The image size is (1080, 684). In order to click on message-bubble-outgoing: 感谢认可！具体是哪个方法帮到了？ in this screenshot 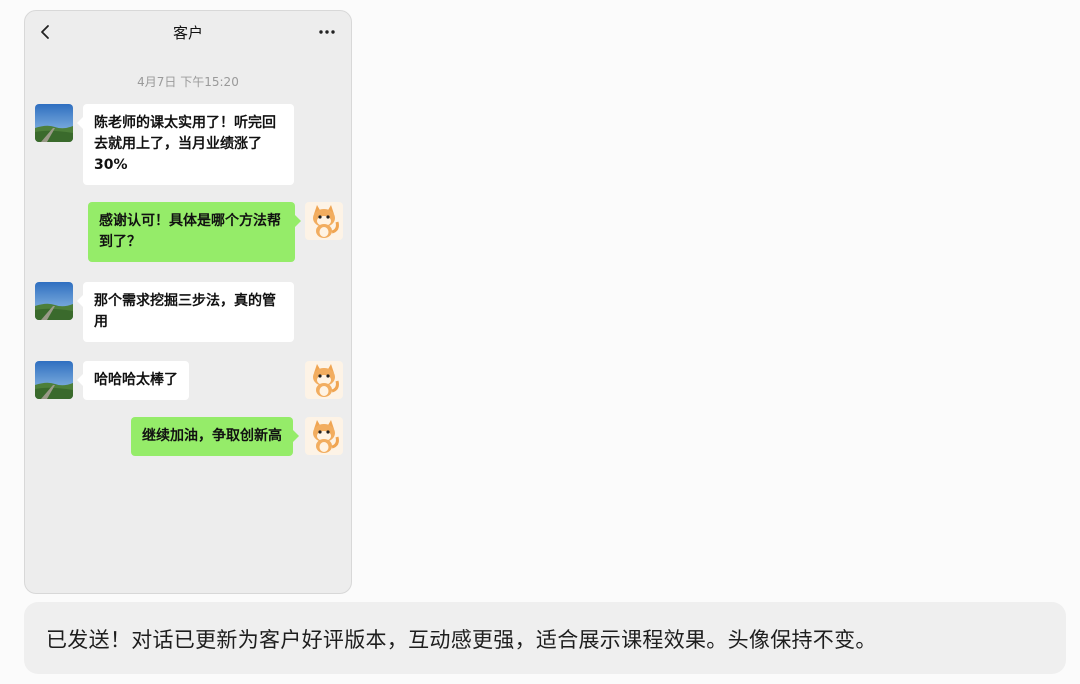, I will do `click(194, 232)`.